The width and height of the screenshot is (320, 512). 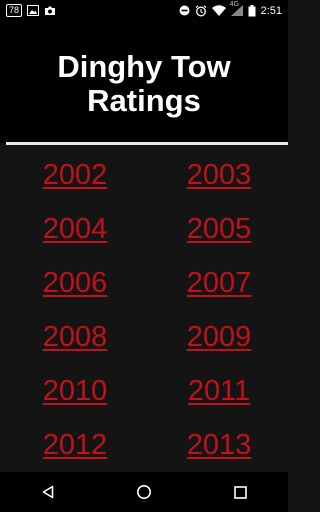 I want to click on year-link-2004: 2004, so click(x=72, y=229).